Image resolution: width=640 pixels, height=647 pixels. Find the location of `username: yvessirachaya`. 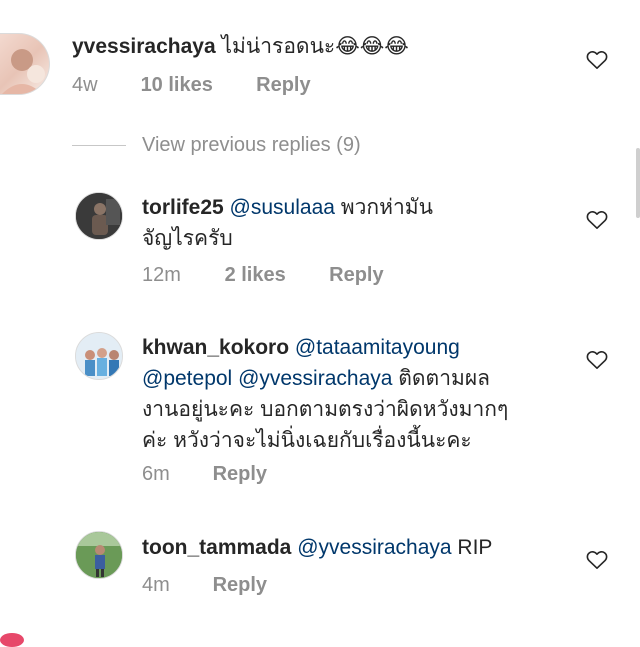

username: yvessirachaya is located at coordinates (144, 46).